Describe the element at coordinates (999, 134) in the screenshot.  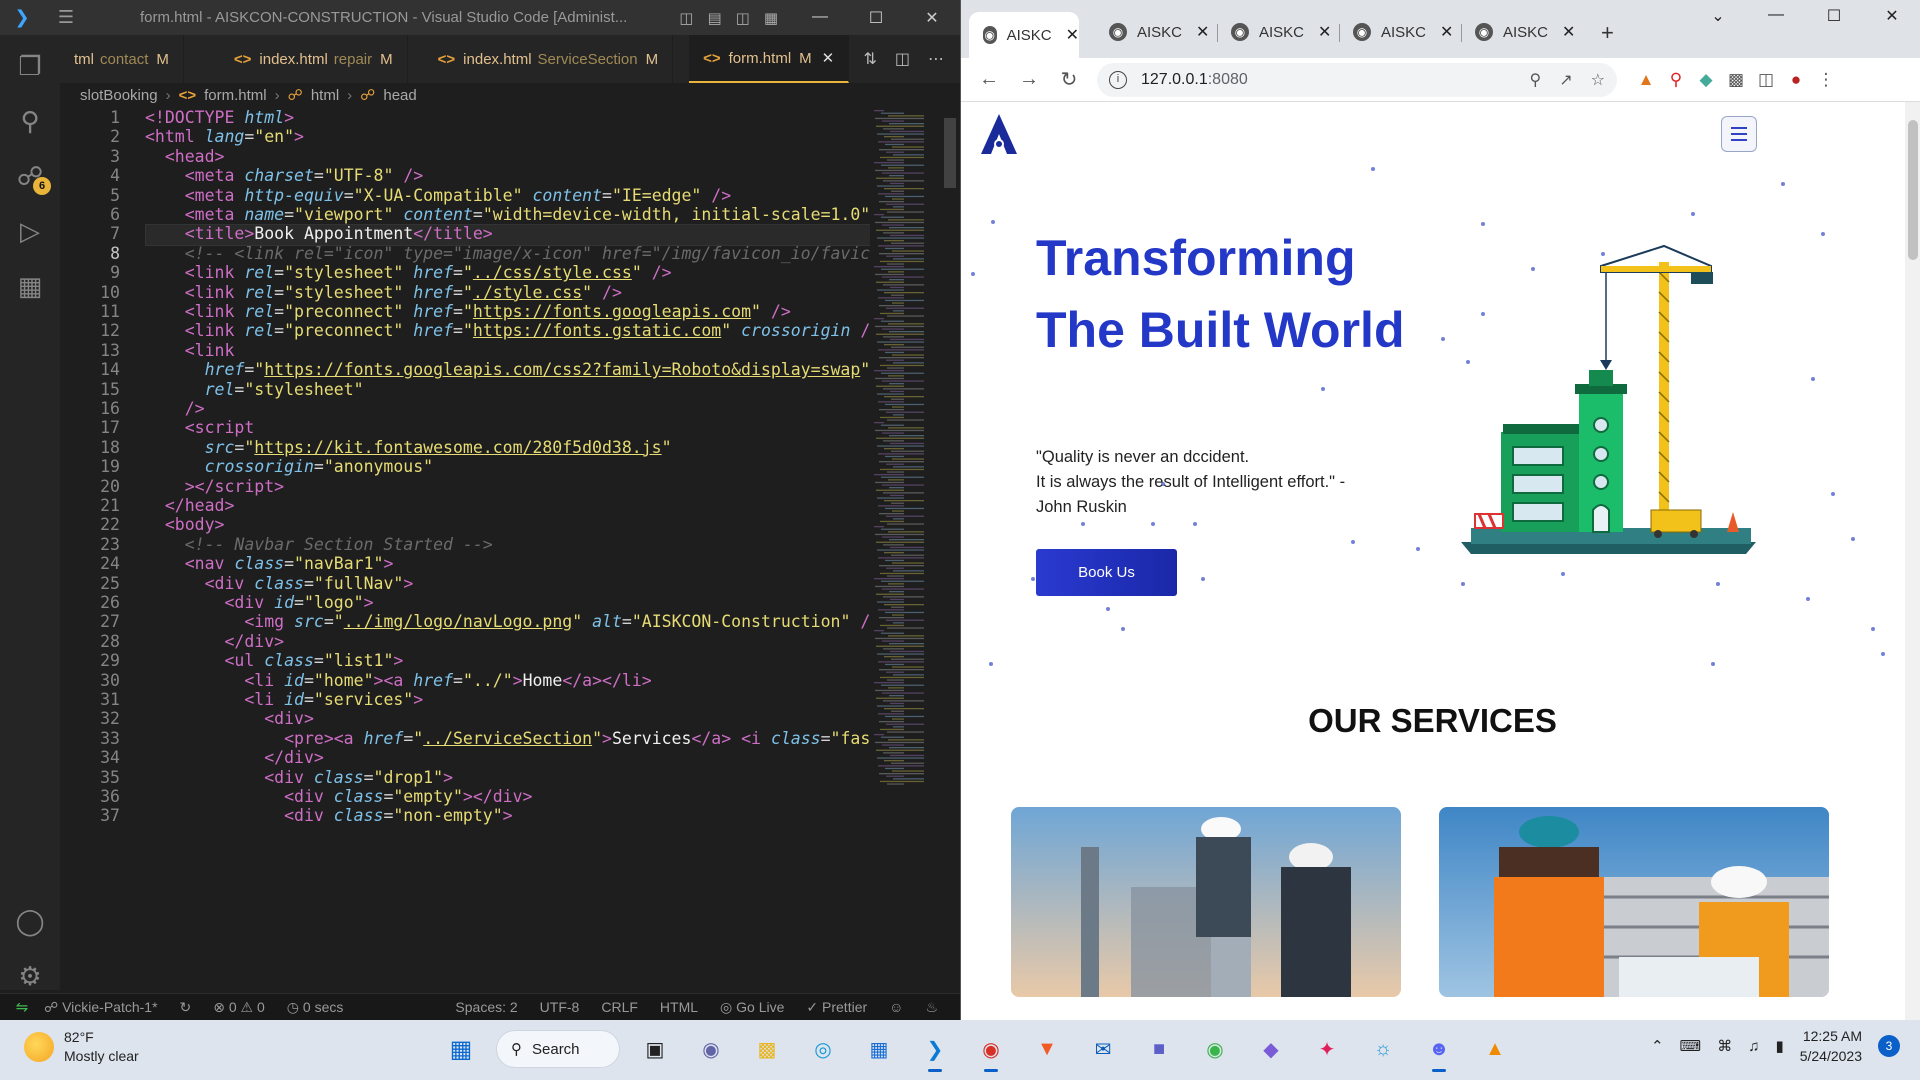
I see `site-logo` at that location.